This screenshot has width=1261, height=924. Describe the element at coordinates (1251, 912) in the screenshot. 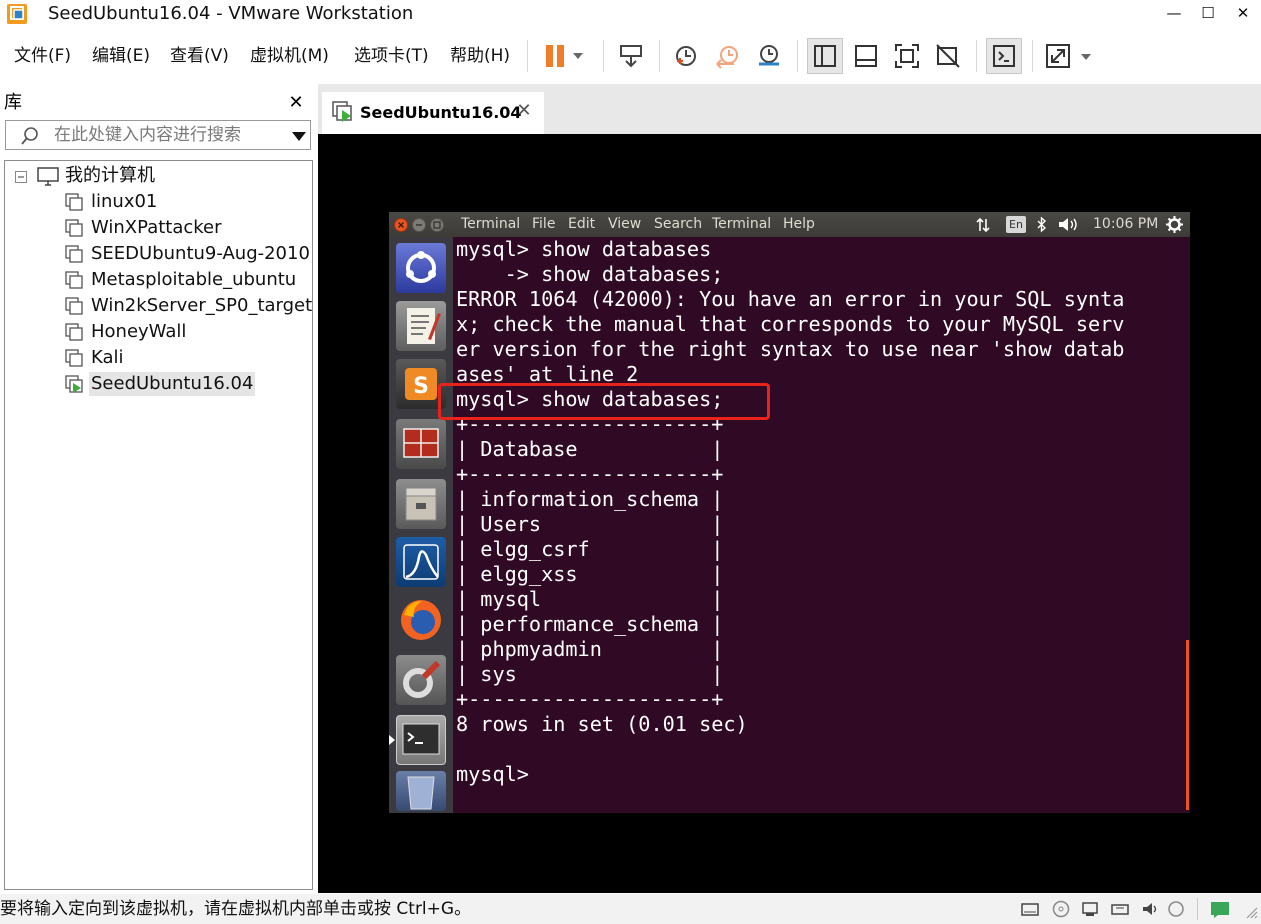

I see `resize-grip-icon` at that location.